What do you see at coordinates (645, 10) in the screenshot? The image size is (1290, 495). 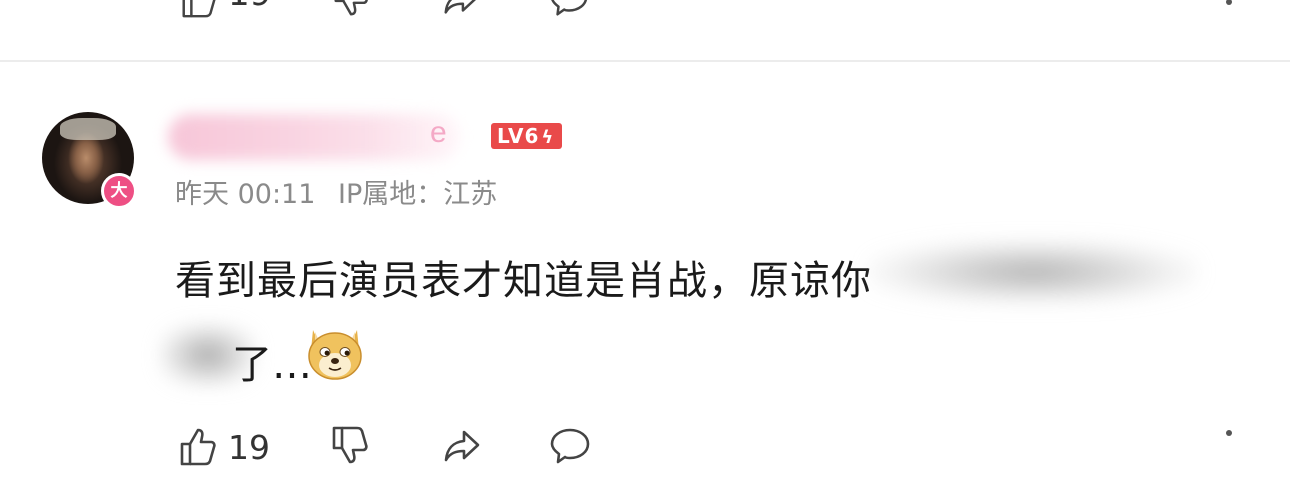 I see `previous-comment-actions: 19` at bounding box center [645, 10].